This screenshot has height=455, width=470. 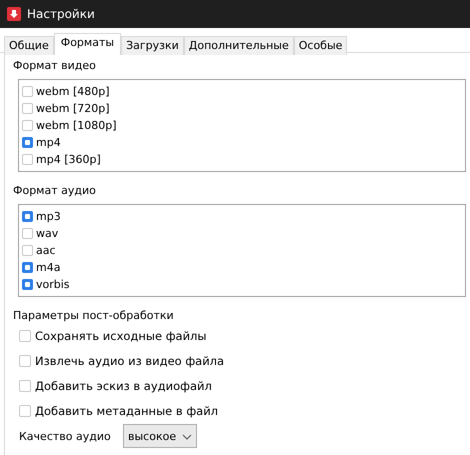 I want to click on list-item: webm [480p], so click(x=73, y=91).